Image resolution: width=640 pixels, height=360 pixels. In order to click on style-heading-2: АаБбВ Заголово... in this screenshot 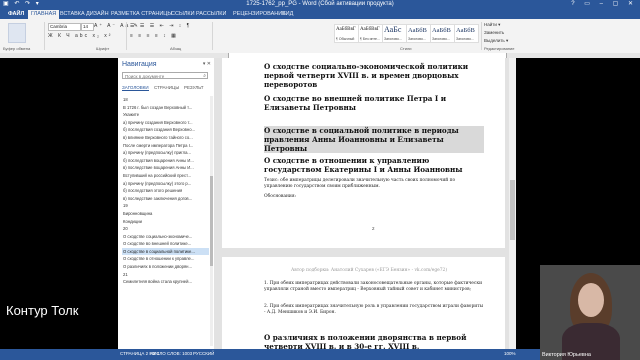, I will do `click(418, 33)`.